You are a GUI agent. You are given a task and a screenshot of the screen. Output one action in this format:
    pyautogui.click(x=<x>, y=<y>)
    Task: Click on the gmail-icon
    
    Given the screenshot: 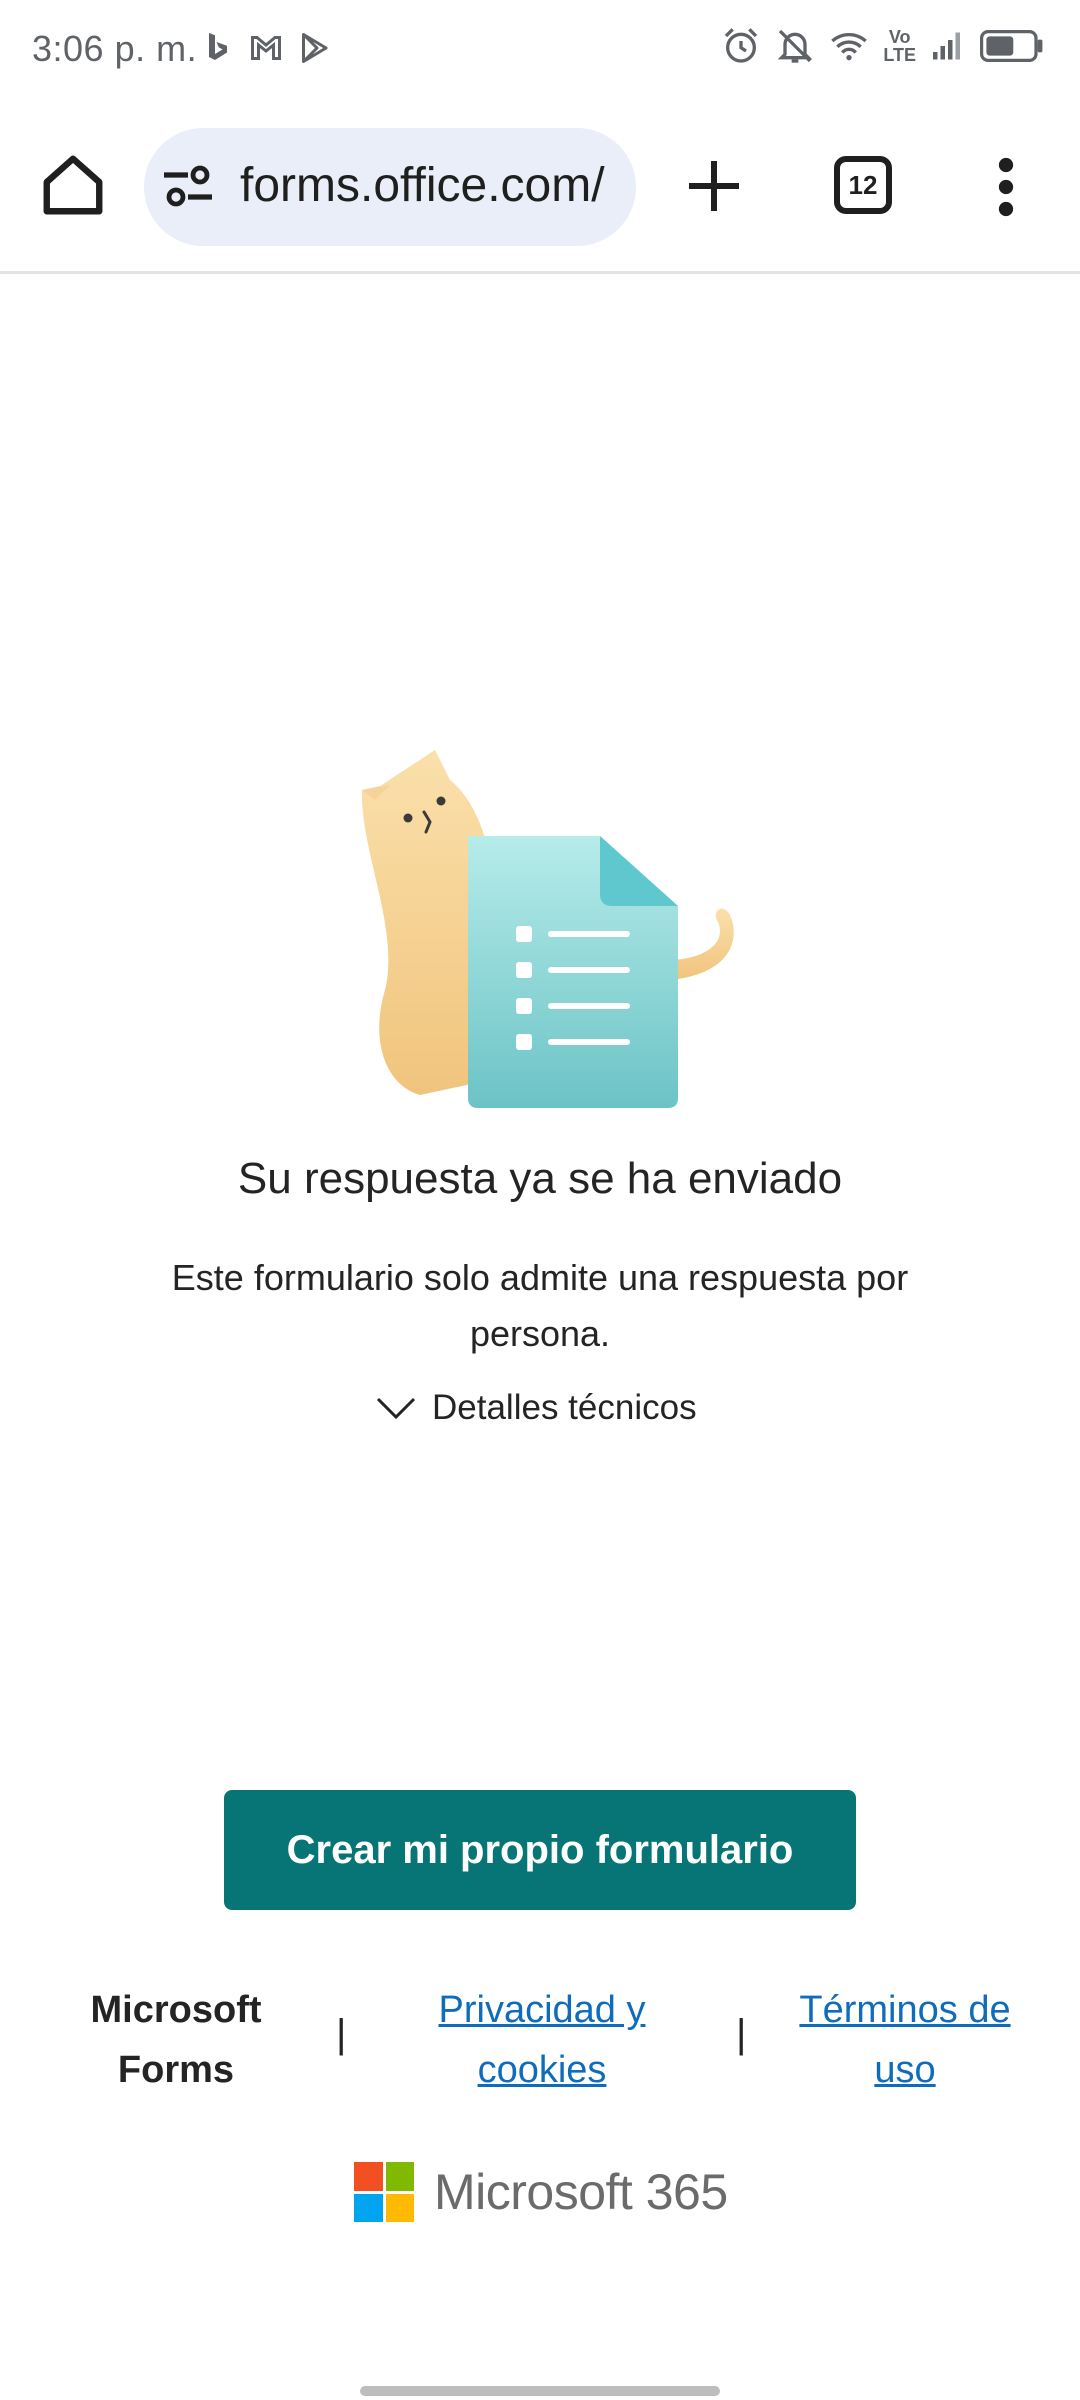 What is the action you would take?
    pyautogui.click(x=266, y=48)
    